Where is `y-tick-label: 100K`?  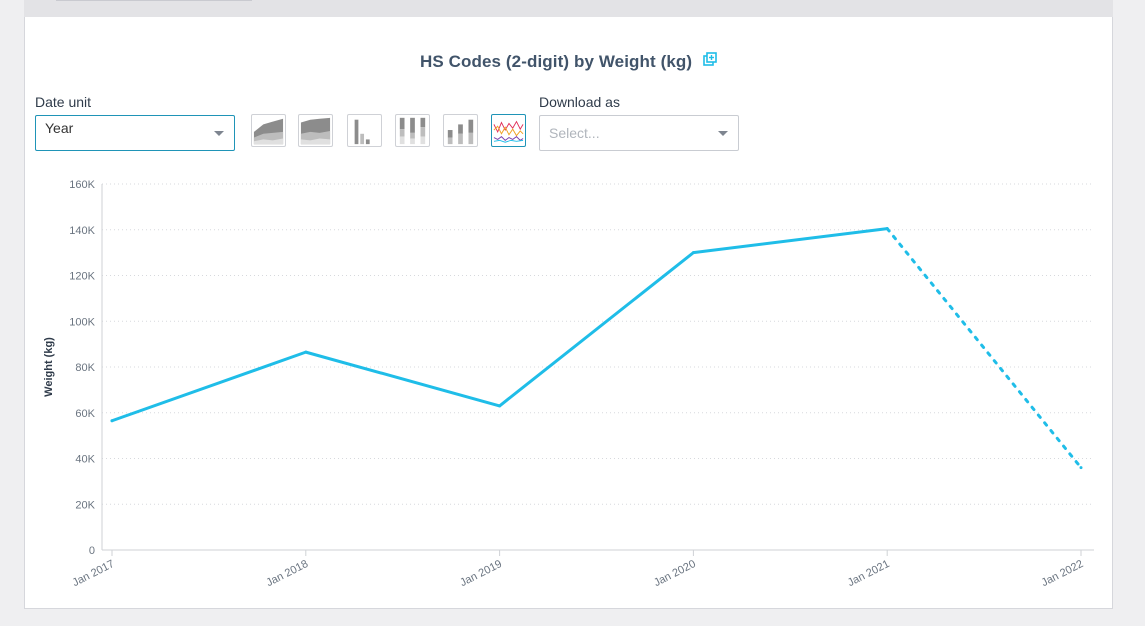
y-tick-label: 100K is located at coordinates (82, 322).